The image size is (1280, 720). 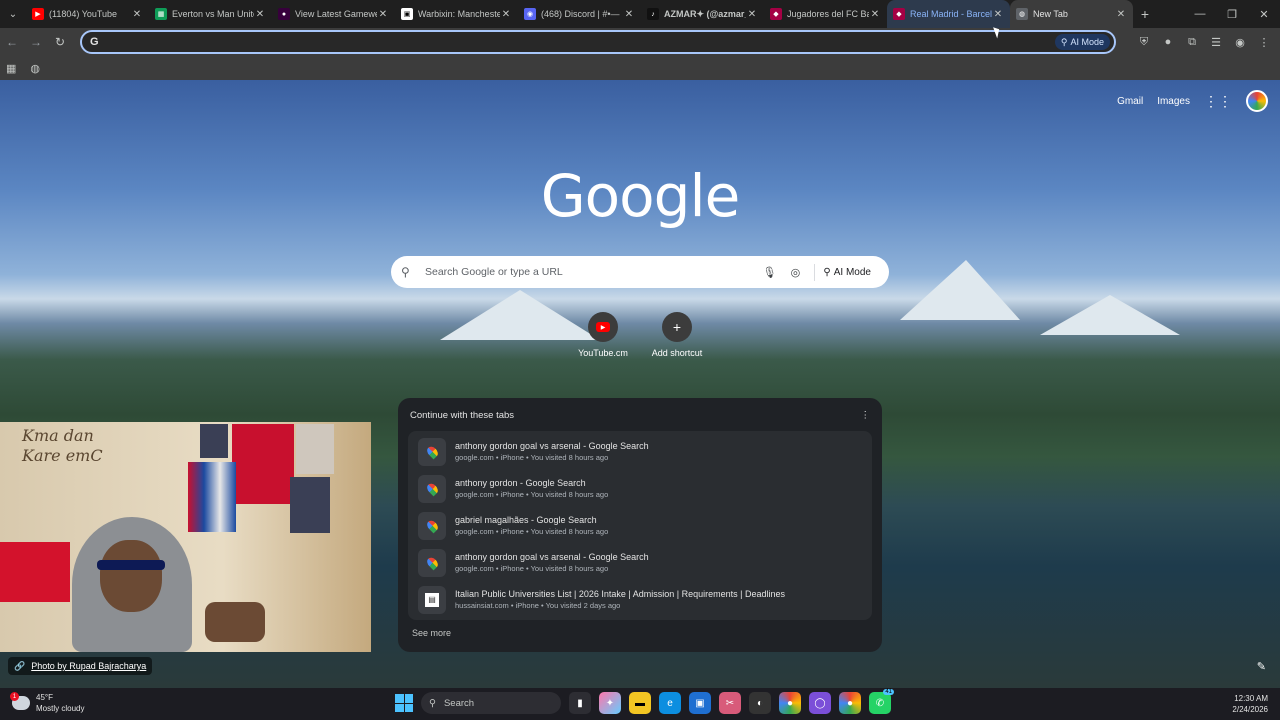 What do you see at coordinates (1144, 42) in the screenshot?
I see `shield-icon: ⛨` at bounding box center [1144, 42].